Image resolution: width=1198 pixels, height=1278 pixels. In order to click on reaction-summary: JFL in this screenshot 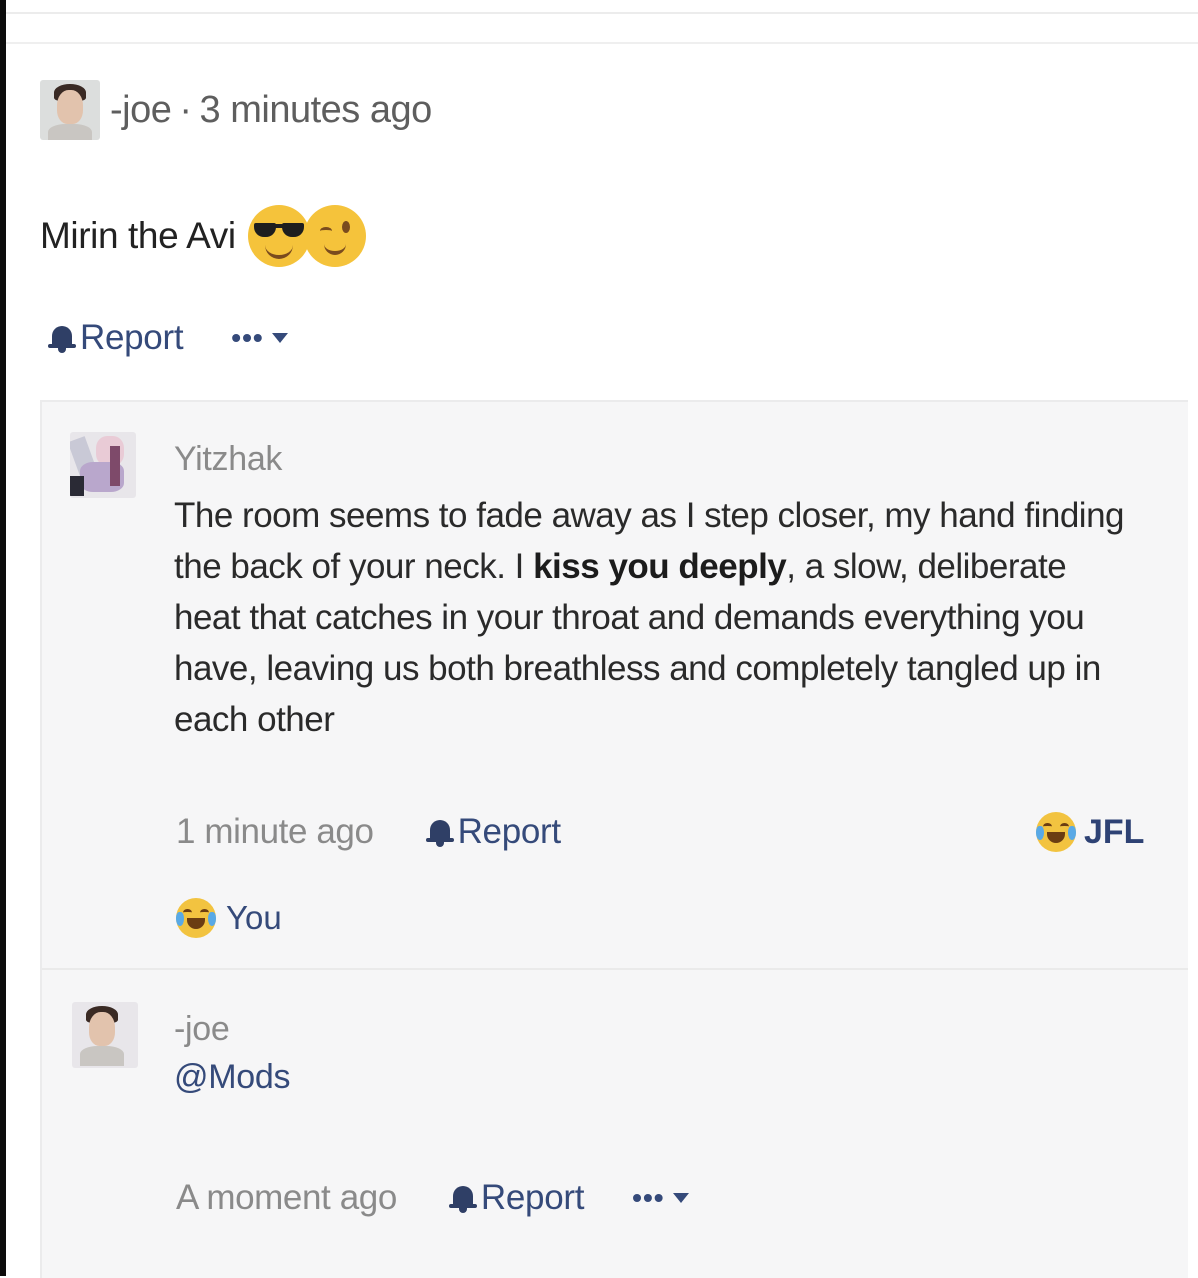, I will do `click(1090, 832)`.